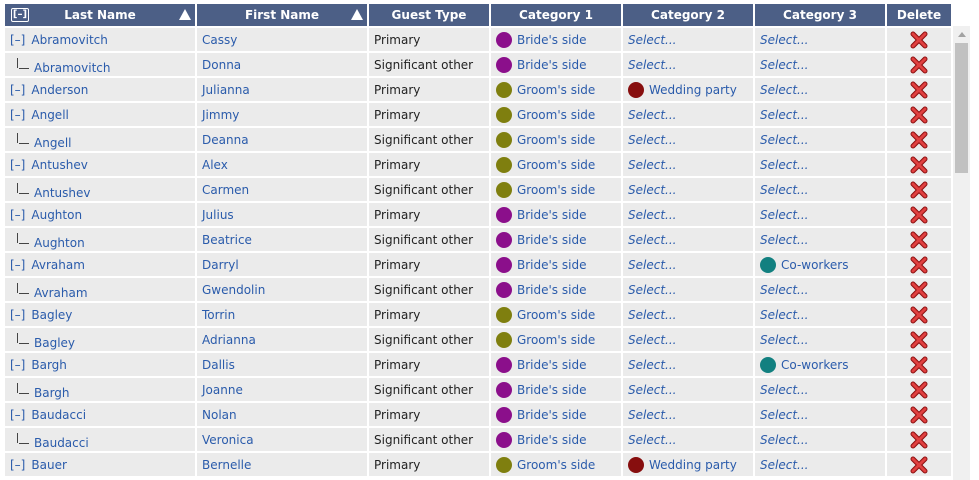 This screenshot has height=480, width=979. What do you see at coordinates (282, 65) in the screenshot?
I see `cell-first-name: Donna` at bounding box center [282, 65].